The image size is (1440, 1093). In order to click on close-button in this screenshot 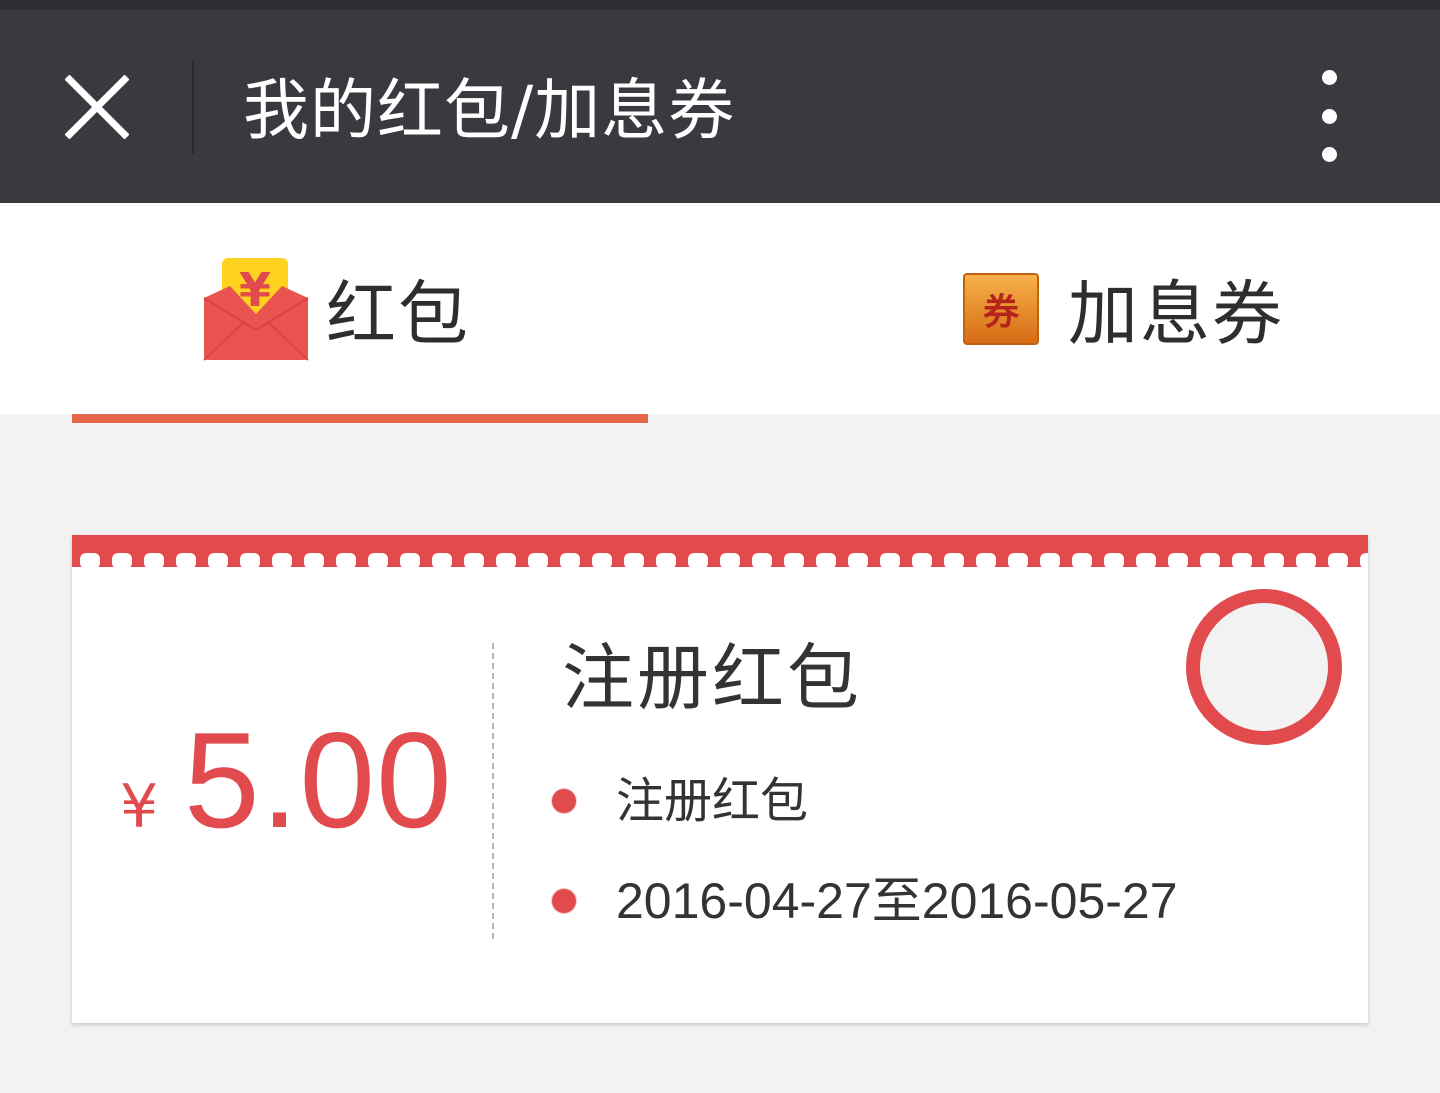, I will do `click(97, 107)`.